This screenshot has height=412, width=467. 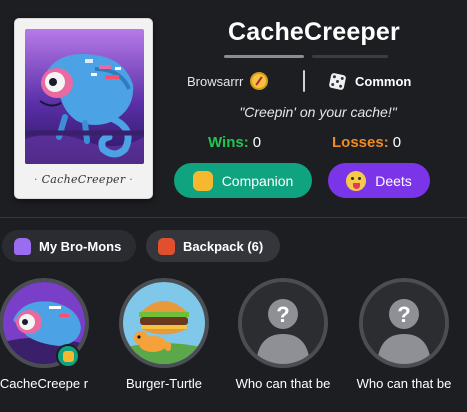 I want to click on losses-stat: Losses: 0, so click(x=366, y=142).